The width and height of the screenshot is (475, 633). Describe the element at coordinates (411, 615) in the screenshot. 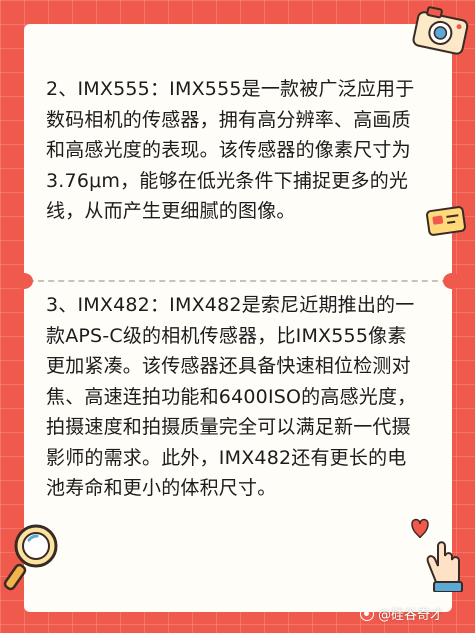

I see `watermark-text: @硅谷奇才` at that location.